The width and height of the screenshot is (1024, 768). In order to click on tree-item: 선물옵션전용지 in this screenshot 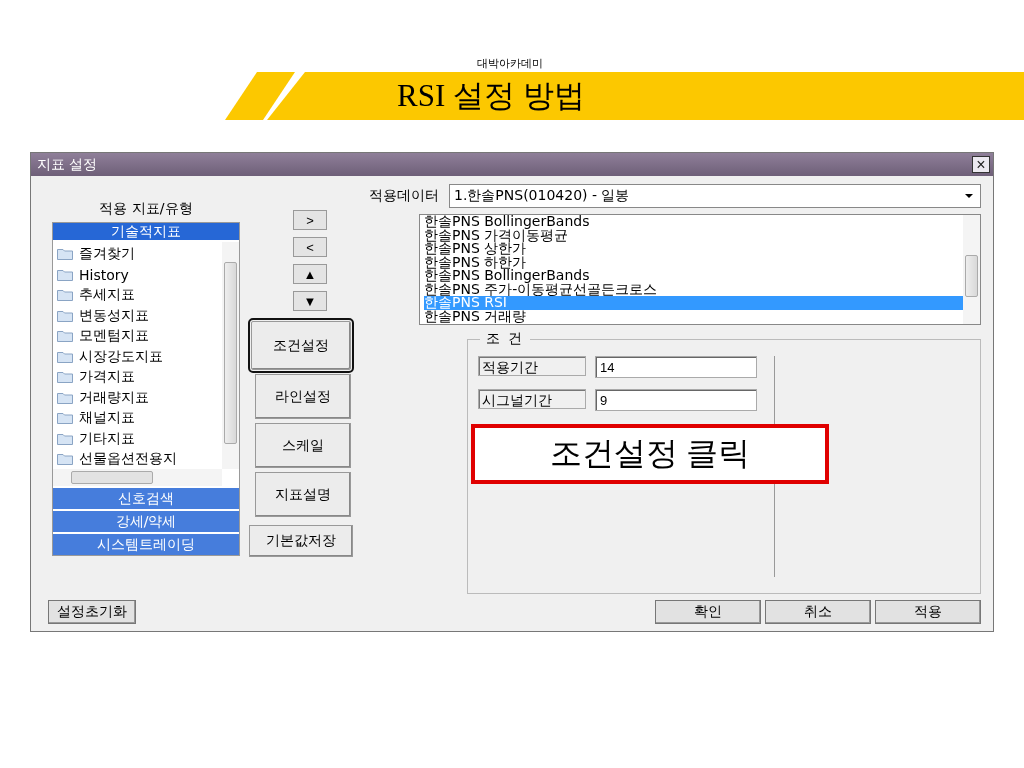, I will do `click(137, 459)`.